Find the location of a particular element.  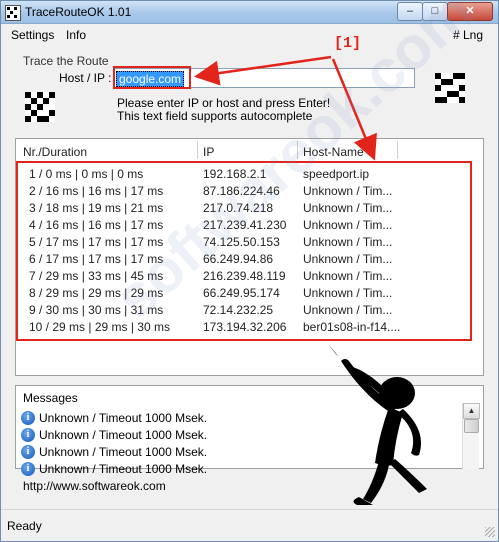

maximize-button: □ is located at coordinates (435, 11).